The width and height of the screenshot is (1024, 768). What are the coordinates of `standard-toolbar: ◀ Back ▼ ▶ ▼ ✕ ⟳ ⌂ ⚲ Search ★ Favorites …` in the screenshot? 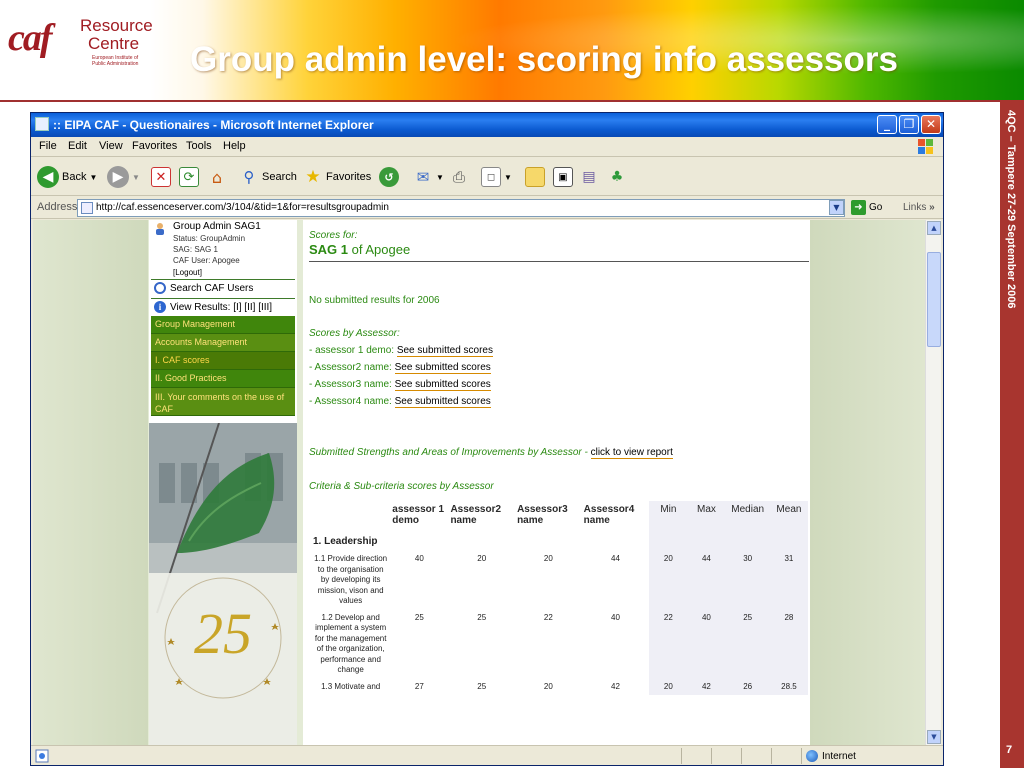 It's located at (487, 177).